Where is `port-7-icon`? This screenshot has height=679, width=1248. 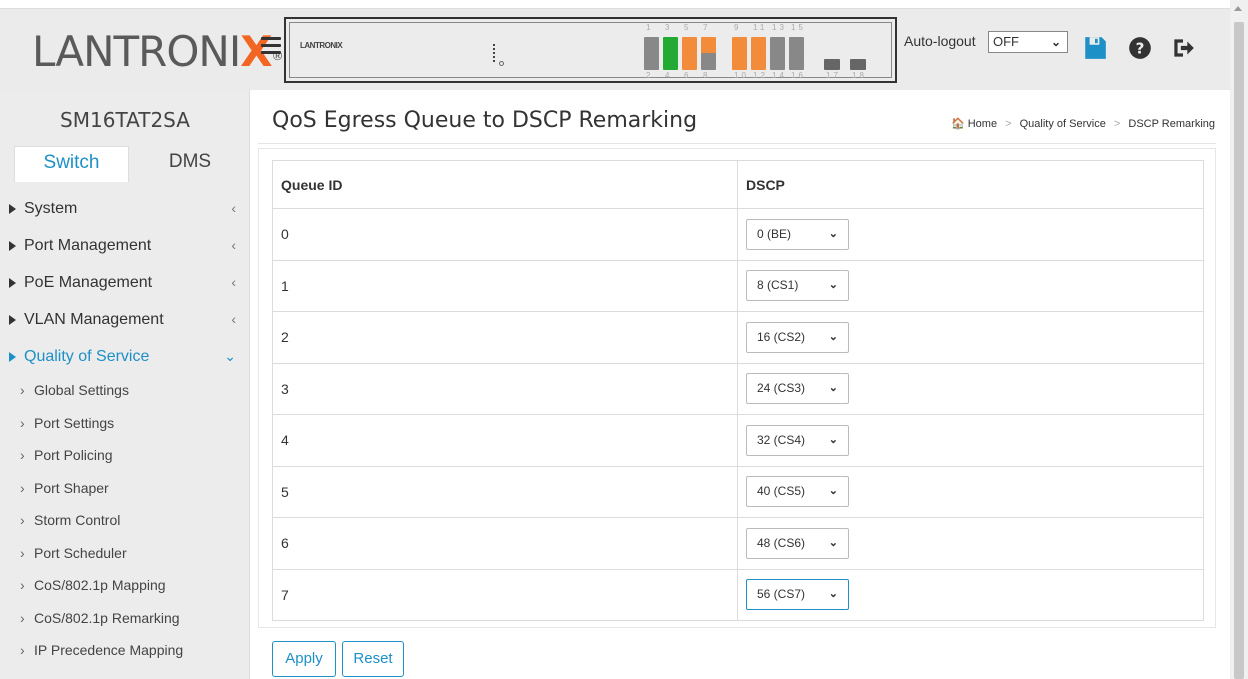
port-7-icon is located at coordinates (708, 45).